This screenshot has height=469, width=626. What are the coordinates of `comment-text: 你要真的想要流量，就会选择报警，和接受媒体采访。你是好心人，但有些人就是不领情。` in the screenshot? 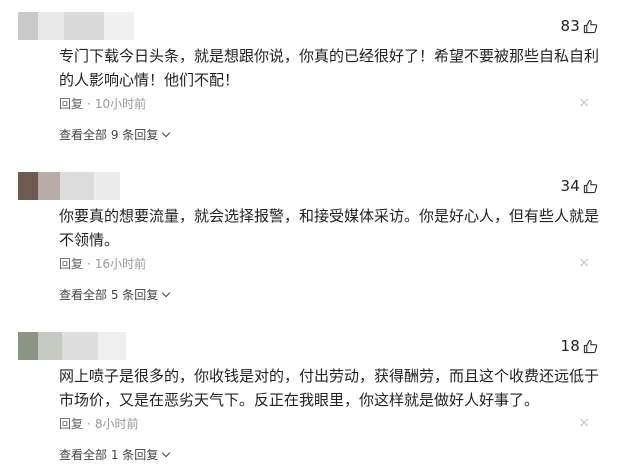 It's located at (329, 228).